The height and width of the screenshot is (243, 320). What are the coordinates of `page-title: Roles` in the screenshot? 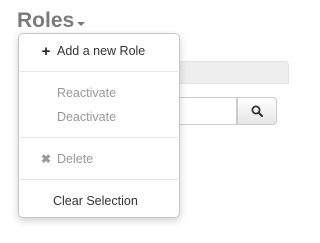 It's located at (46, 20).